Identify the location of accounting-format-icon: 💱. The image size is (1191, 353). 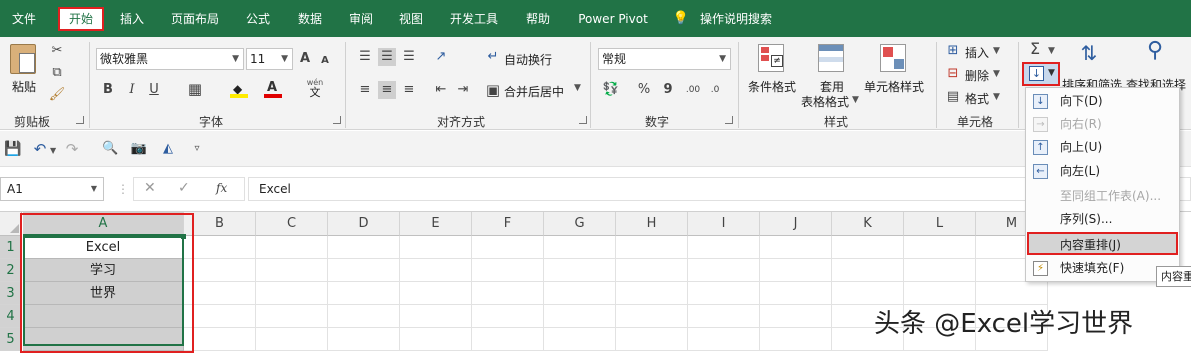
(611, 90).